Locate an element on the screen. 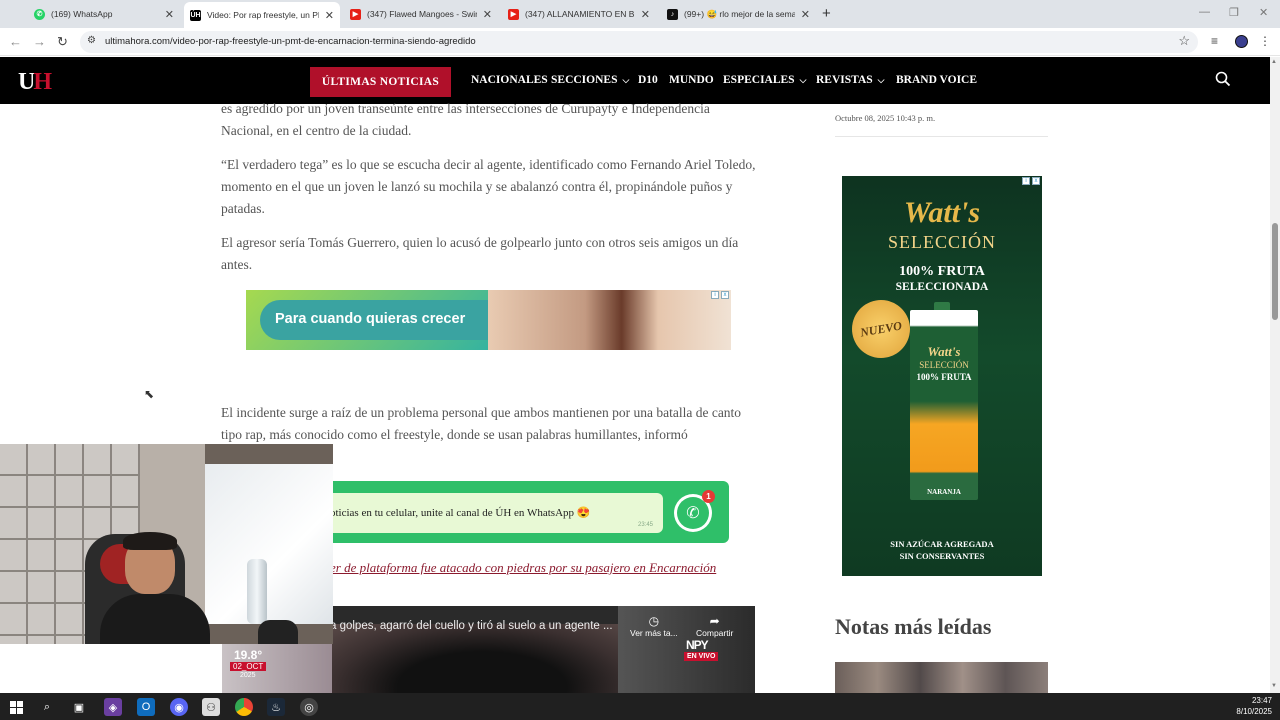  windows-start-icon is located at coordinates (16, 707).